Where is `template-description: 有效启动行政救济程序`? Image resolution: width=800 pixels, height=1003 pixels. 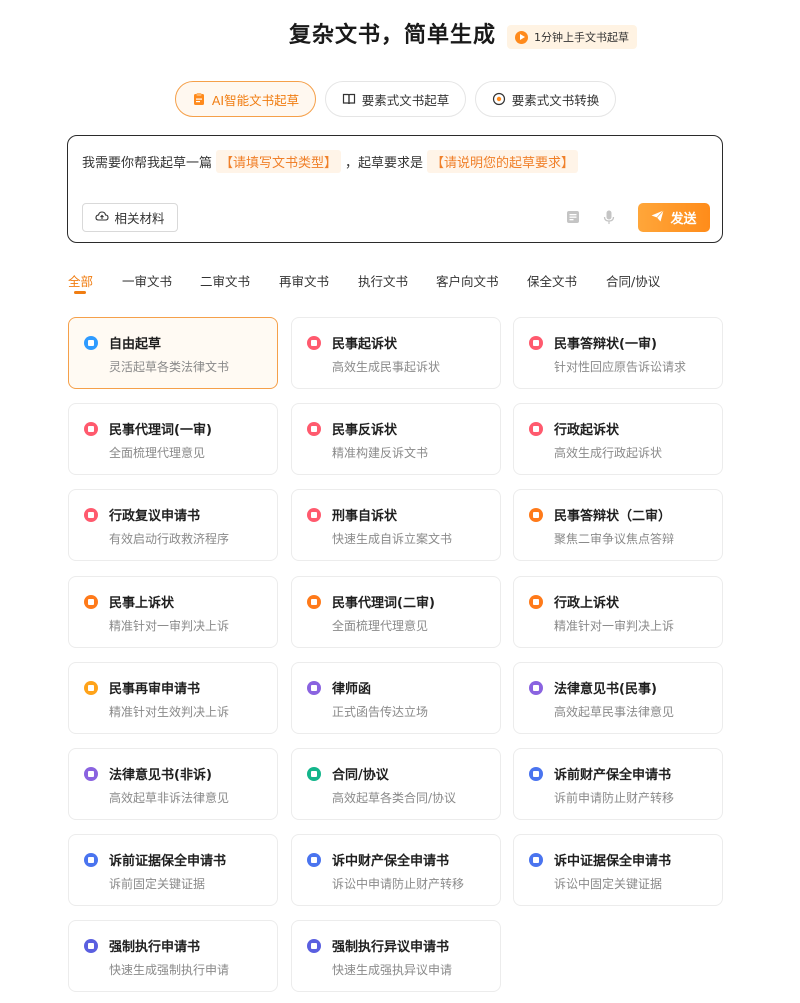 template-description: 有效启动行政救济程序 is located at coordinates (169, 539).